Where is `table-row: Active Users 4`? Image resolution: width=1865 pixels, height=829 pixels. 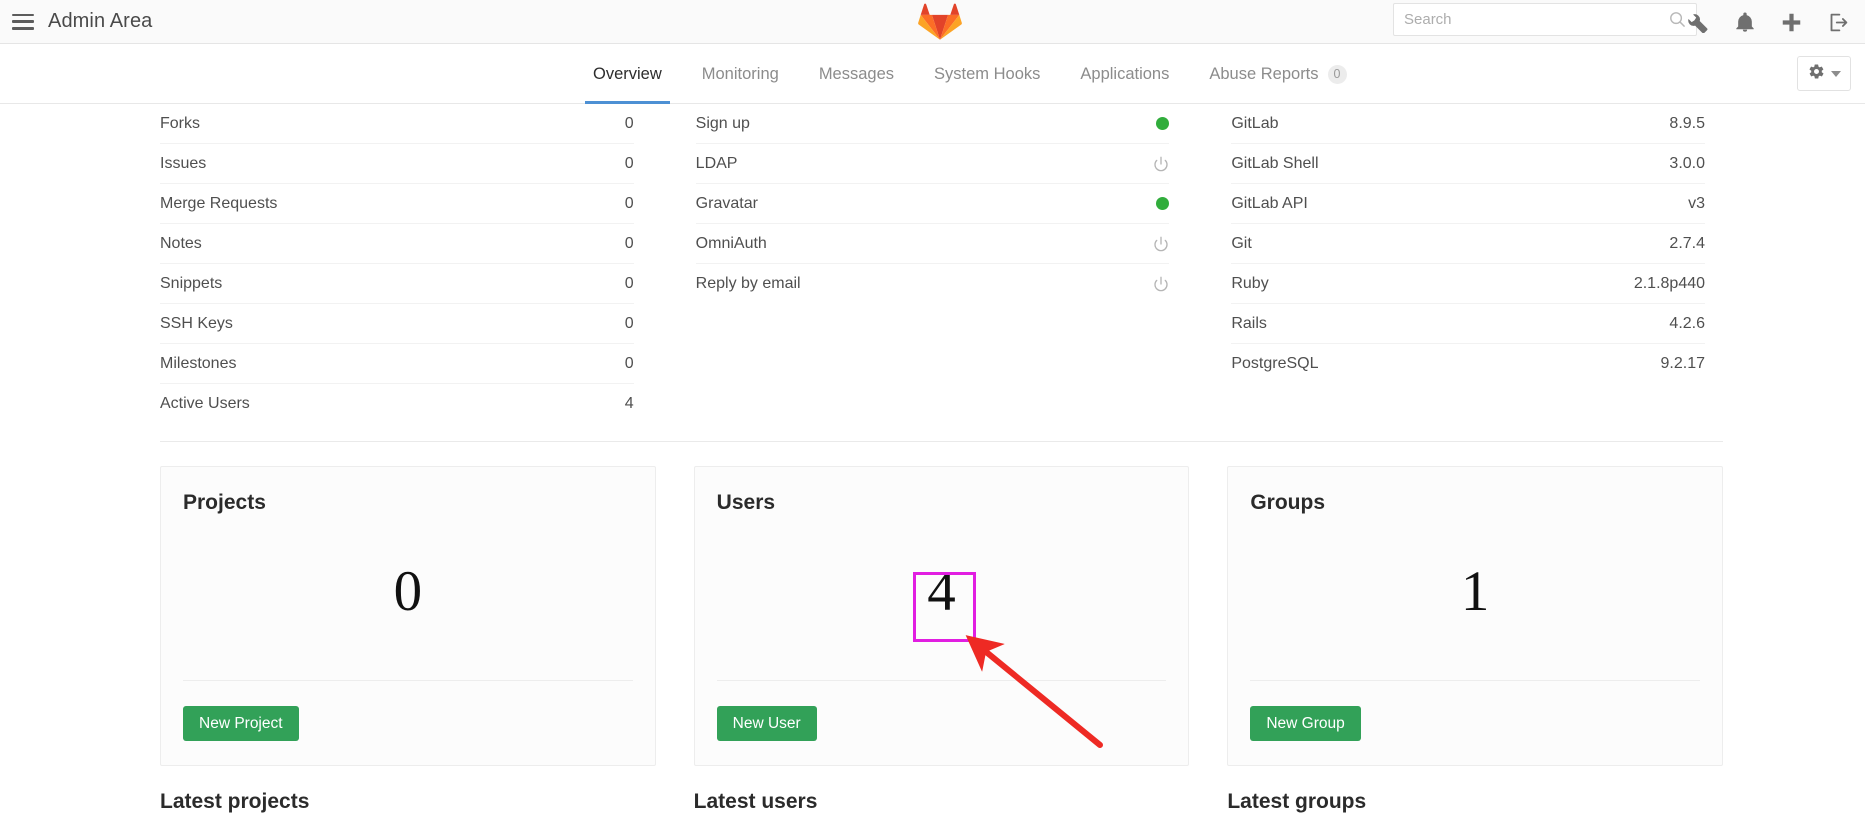
table-row: Active Users 4 is located at coordinates (397, 404).